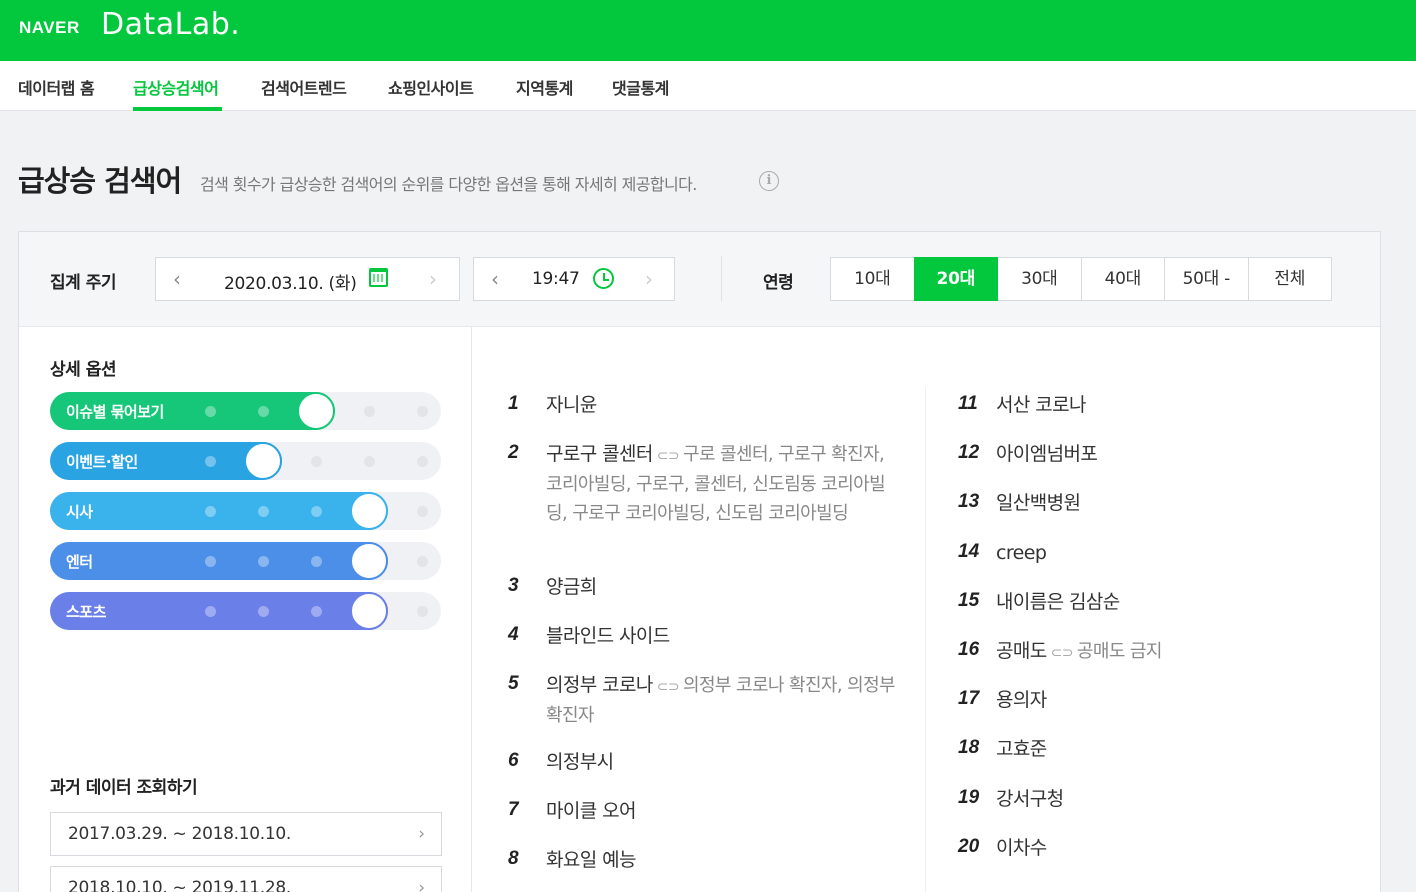 The width and height of the screenshot is (1416, 892). What do you see at coordinates (723, 762) in the screenshot?
I see `rank-text: 의정부시` at bounding box center [723, 762].